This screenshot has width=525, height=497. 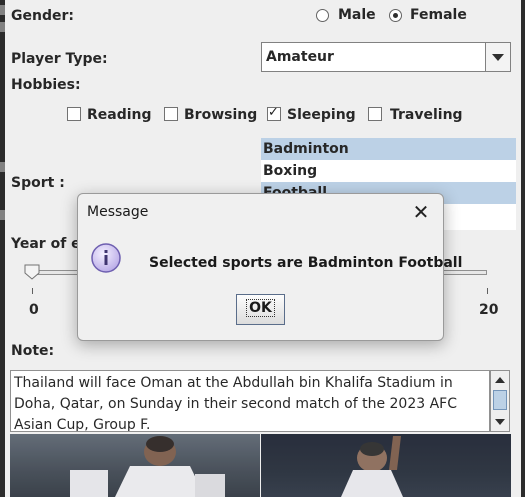 What do you see at coordinates (118, 212) in the screenshot?
I see `dialog-title: Message` at bounding box center [118, 212].